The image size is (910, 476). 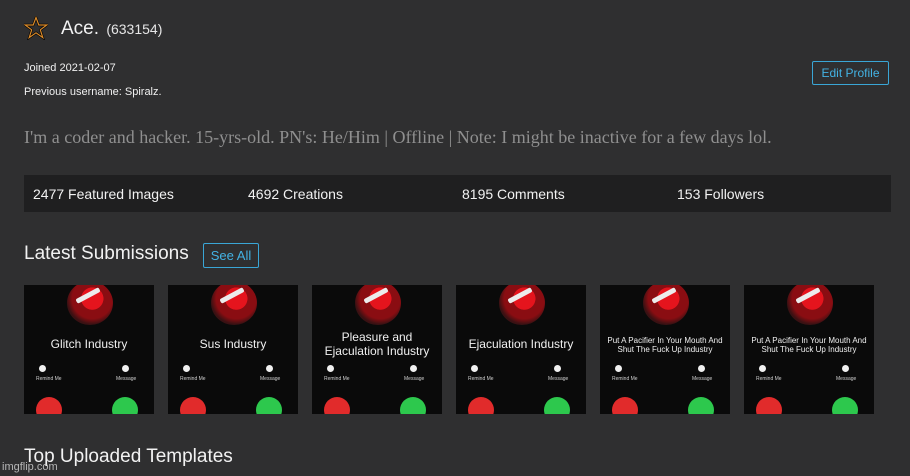 I want to click on thumbnail-caption: Ejaculation Industry, so click(x=521, y=344).